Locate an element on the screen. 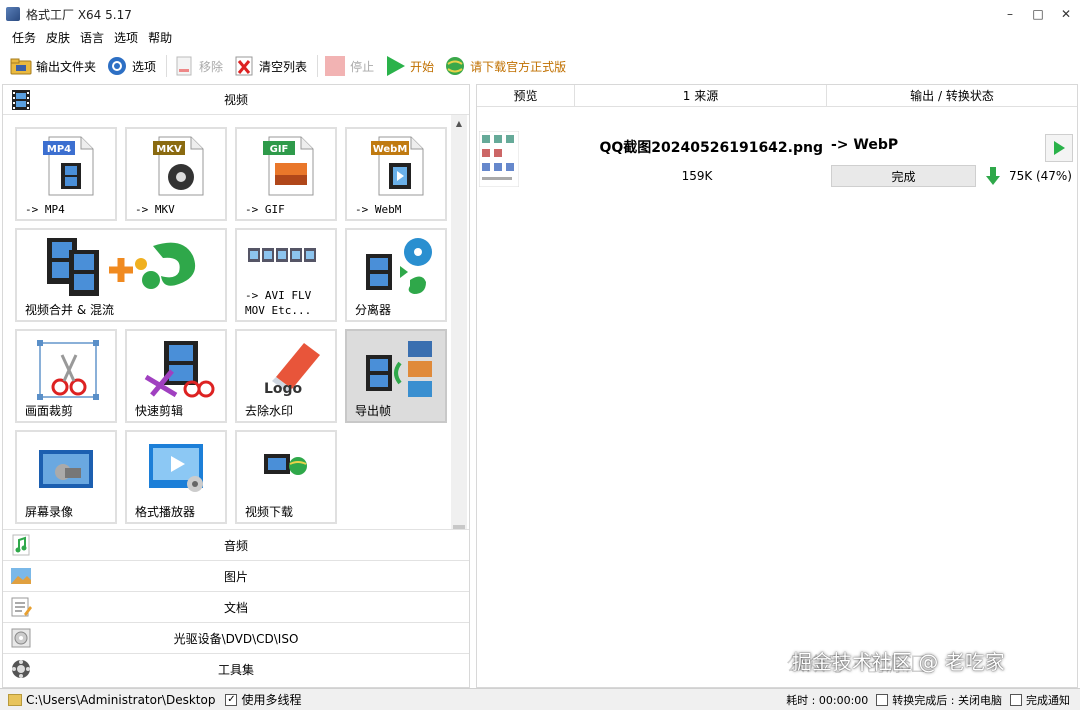  start-label: 开始 is located at coordinates (422, 66).